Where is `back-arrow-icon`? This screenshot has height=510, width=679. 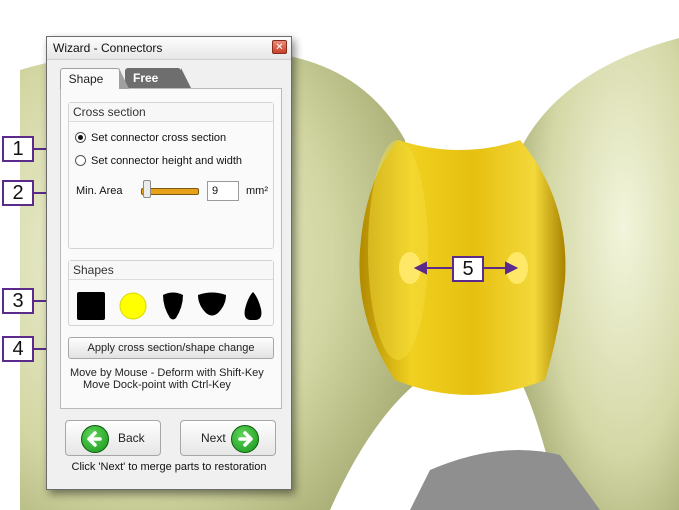 back-arrow-icon is located at coordinates (95, 439).